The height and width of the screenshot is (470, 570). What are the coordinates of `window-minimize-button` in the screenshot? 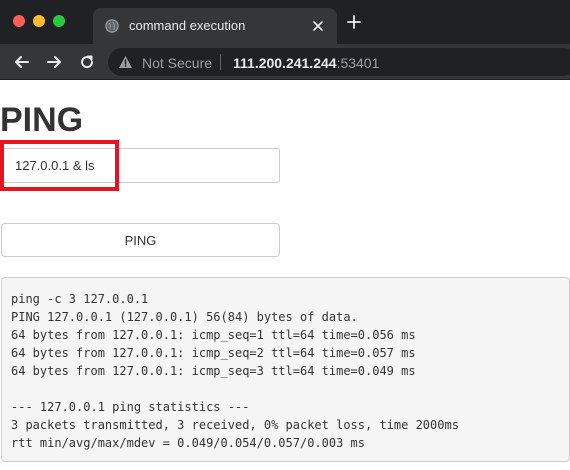 It's located at (39, 21).